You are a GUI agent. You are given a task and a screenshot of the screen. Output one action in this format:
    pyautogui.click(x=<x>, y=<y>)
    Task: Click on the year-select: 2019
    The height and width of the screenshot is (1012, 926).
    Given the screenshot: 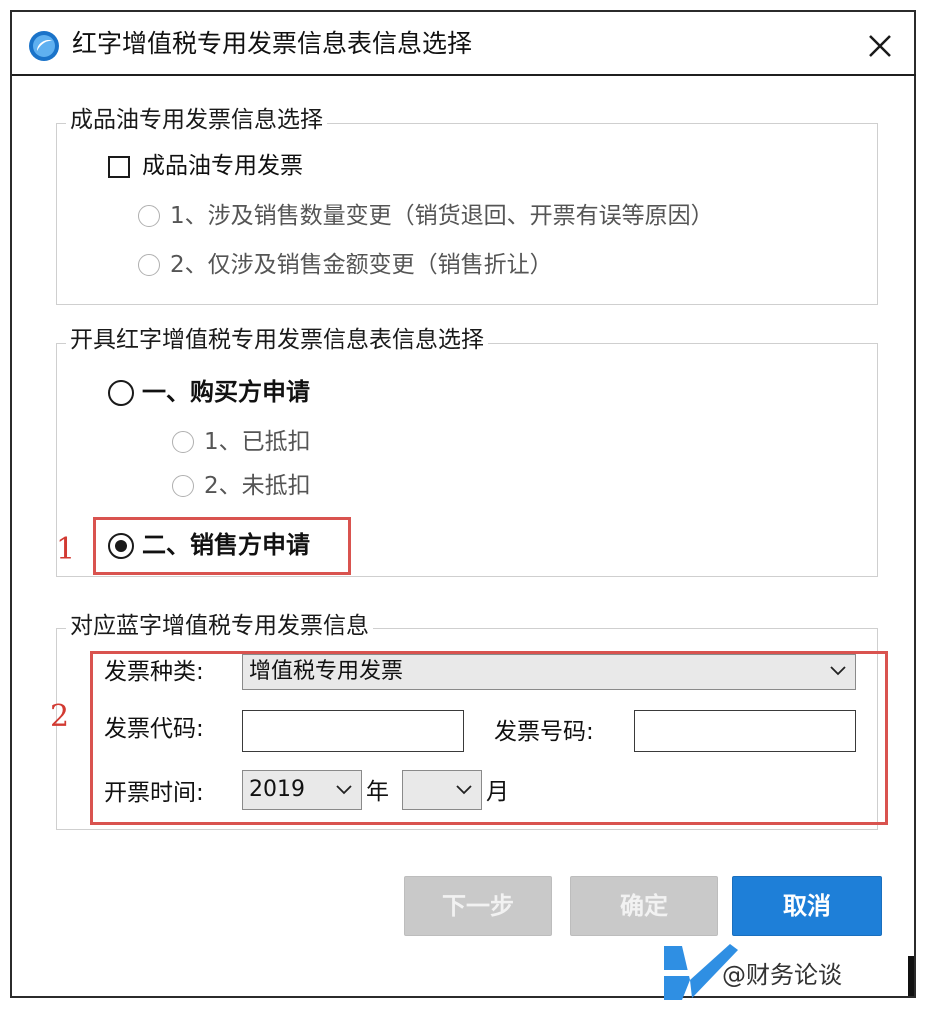 What is the action you would take?
    pyautogui.click(x=302, y=790)
    